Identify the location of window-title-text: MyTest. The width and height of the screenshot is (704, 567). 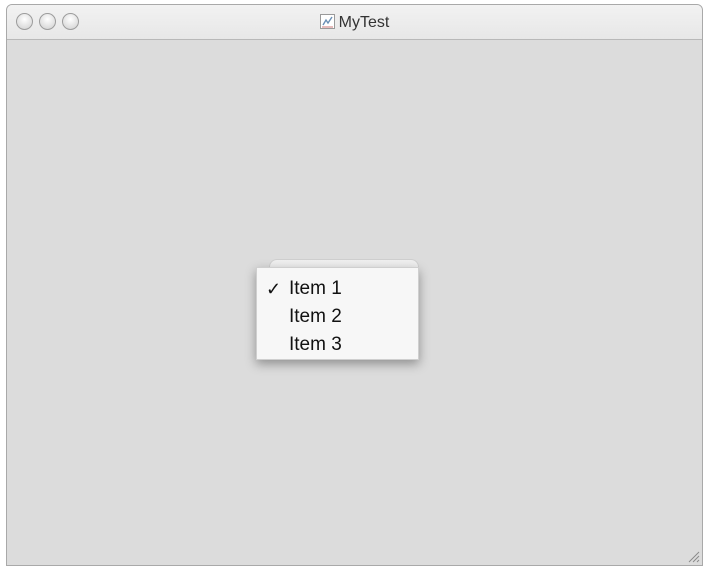
(364, 22).